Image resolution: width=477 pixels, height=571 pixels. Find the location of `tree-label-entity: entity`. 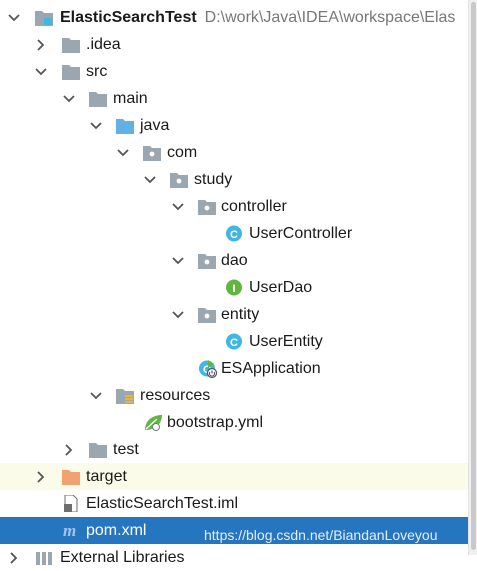

tree-label-entity: entity is located at coordinates (240, 314).